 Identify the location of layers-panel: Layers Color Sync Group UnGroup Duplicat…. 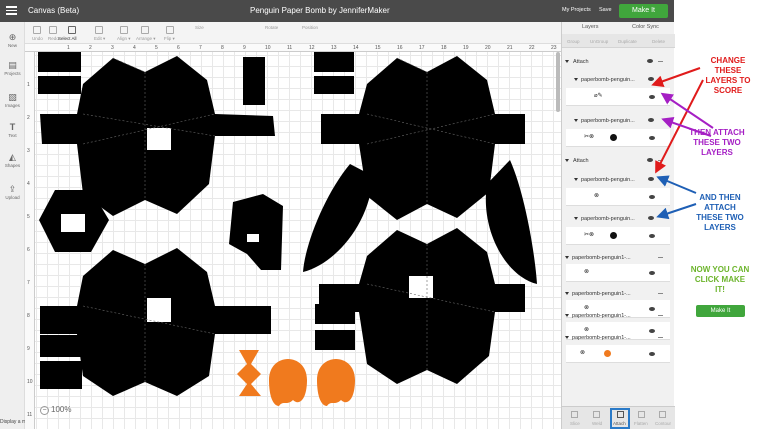
(618, 225).